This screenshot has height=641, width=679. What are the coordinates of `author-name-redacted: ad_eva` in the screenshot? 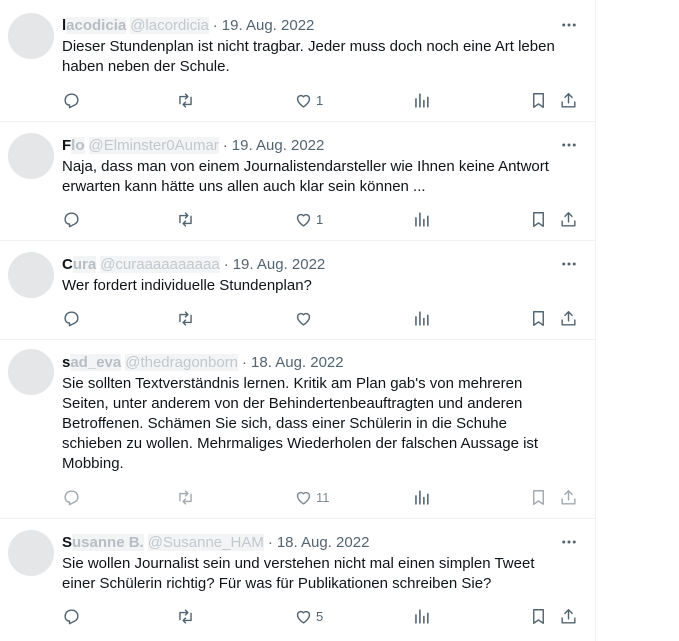 It's located at (96, 362).